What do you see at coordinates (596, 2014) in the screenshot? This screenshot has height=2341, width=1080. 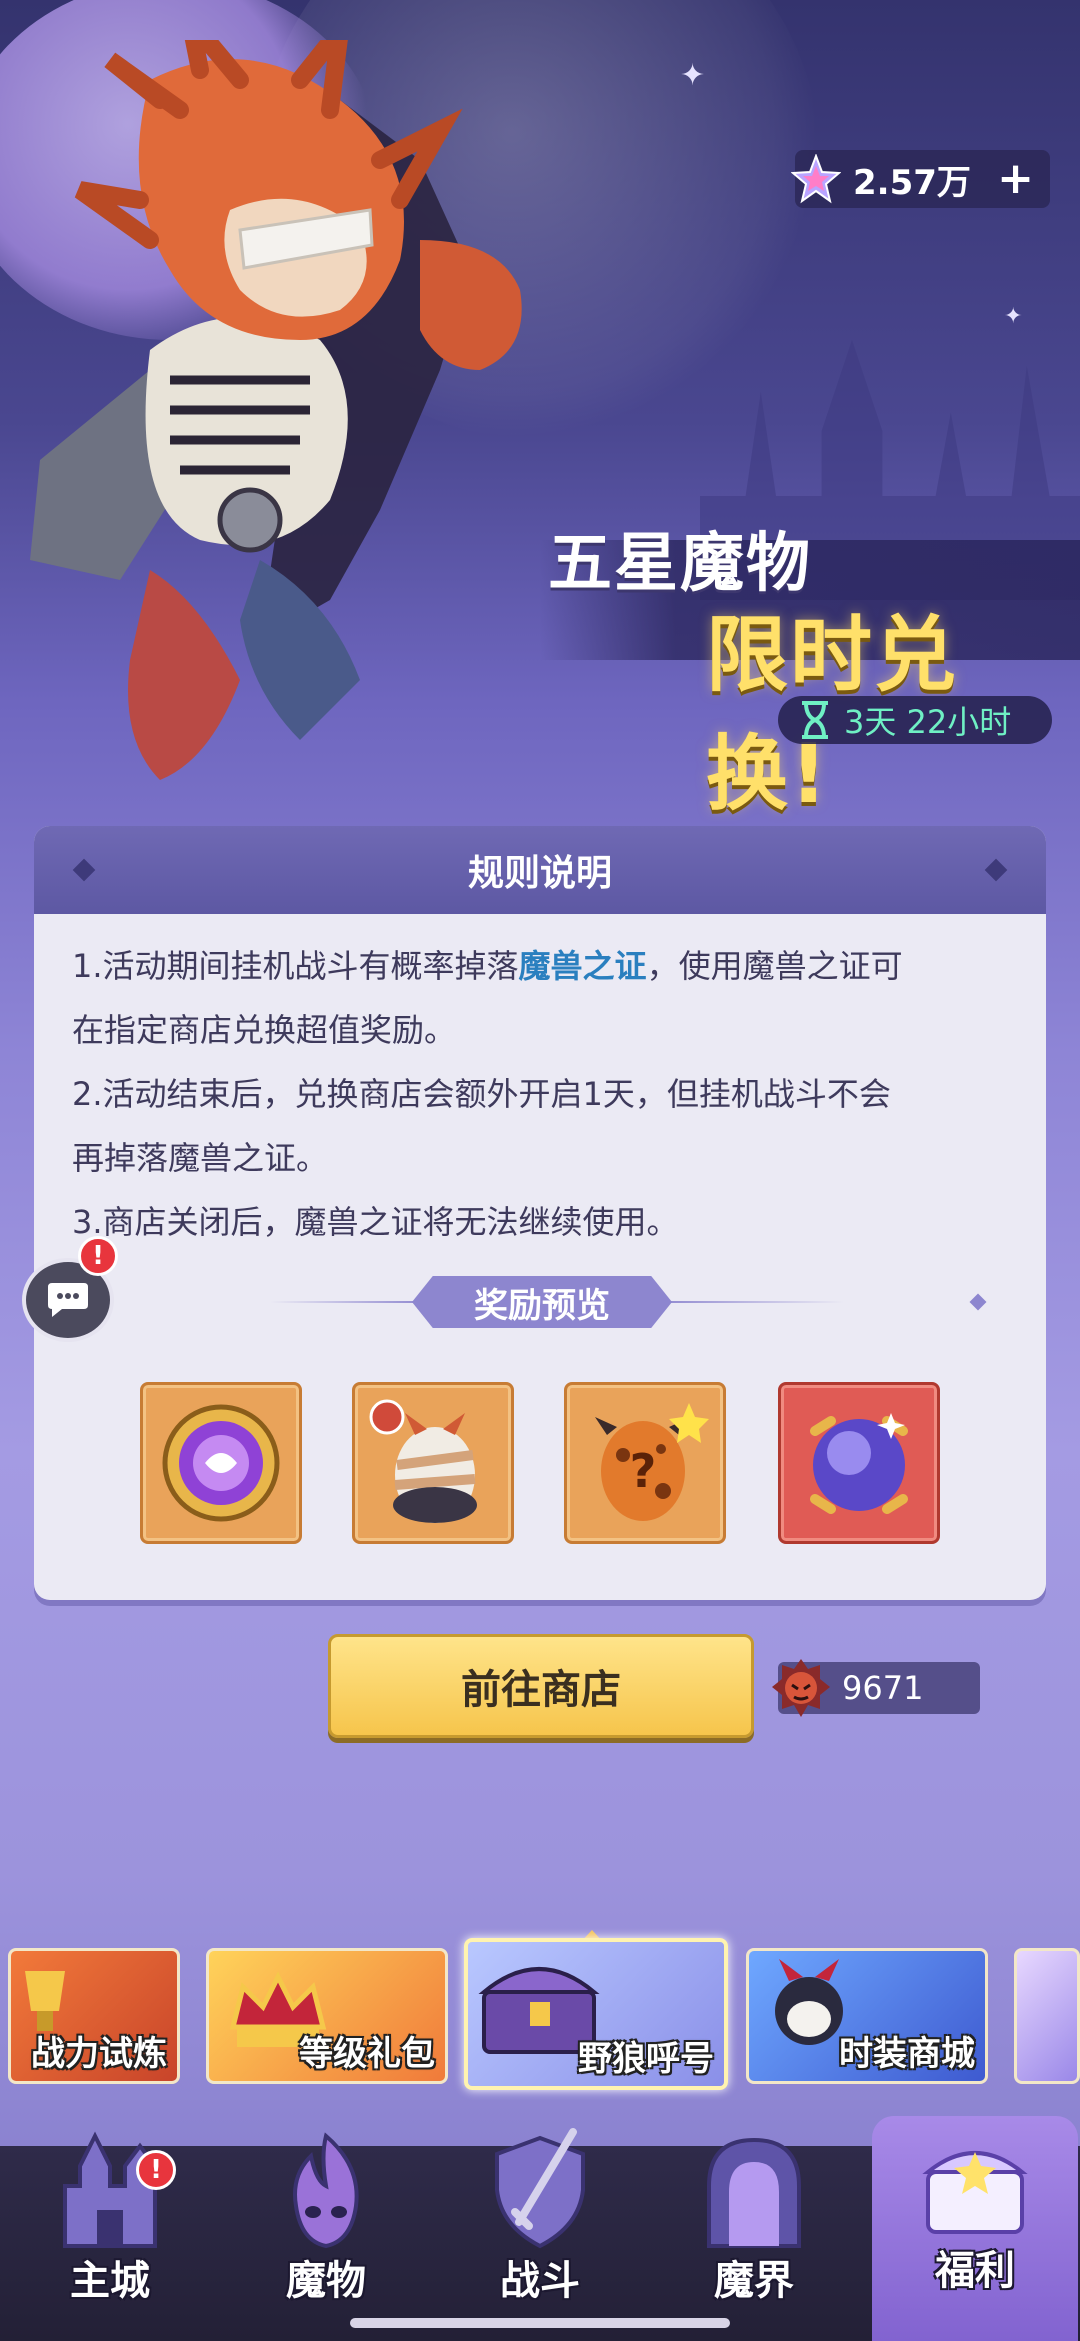 I see `event-card-wolf-howl: 野狼呼号` at bounding box center [596, 2014].